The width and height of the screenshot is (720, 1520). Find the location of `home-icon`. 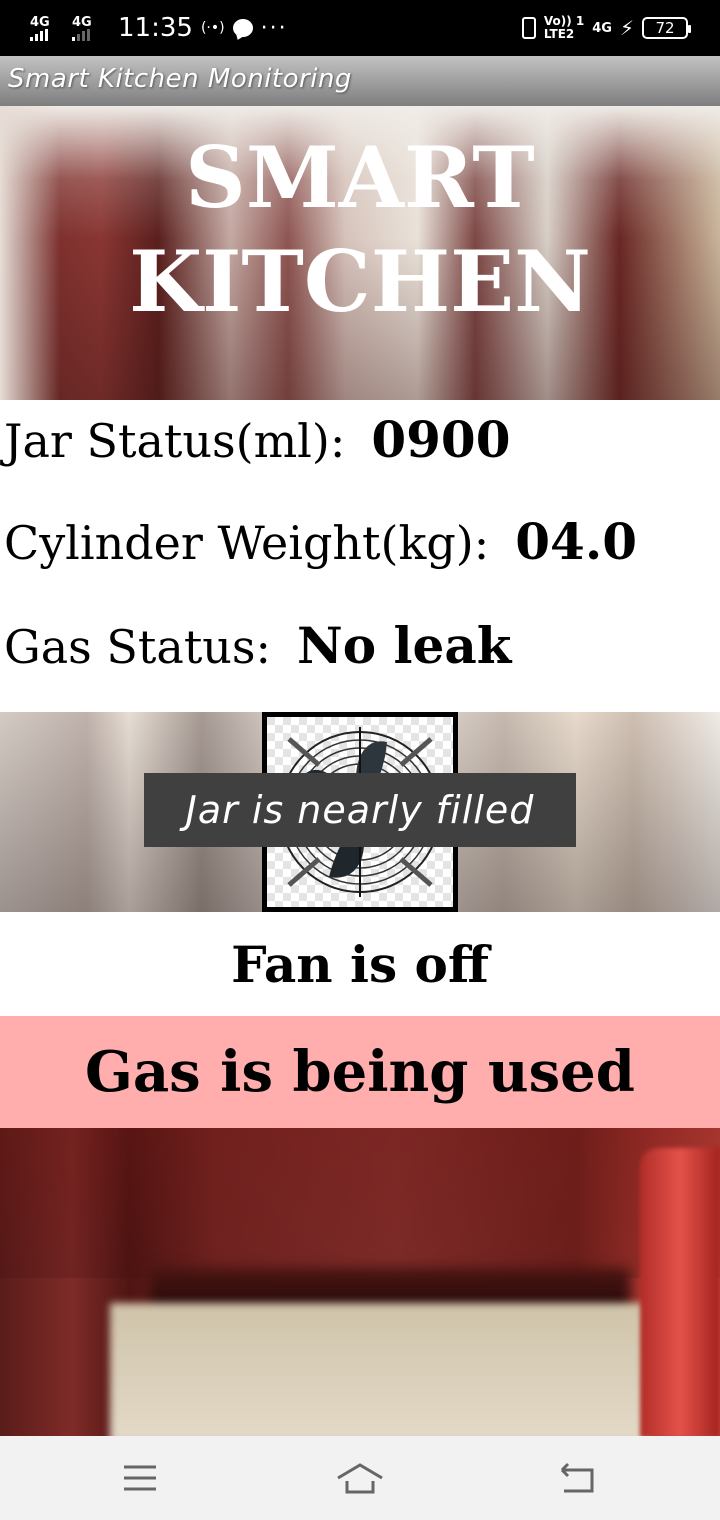

home-icon is located at coordinates (360, 1478).